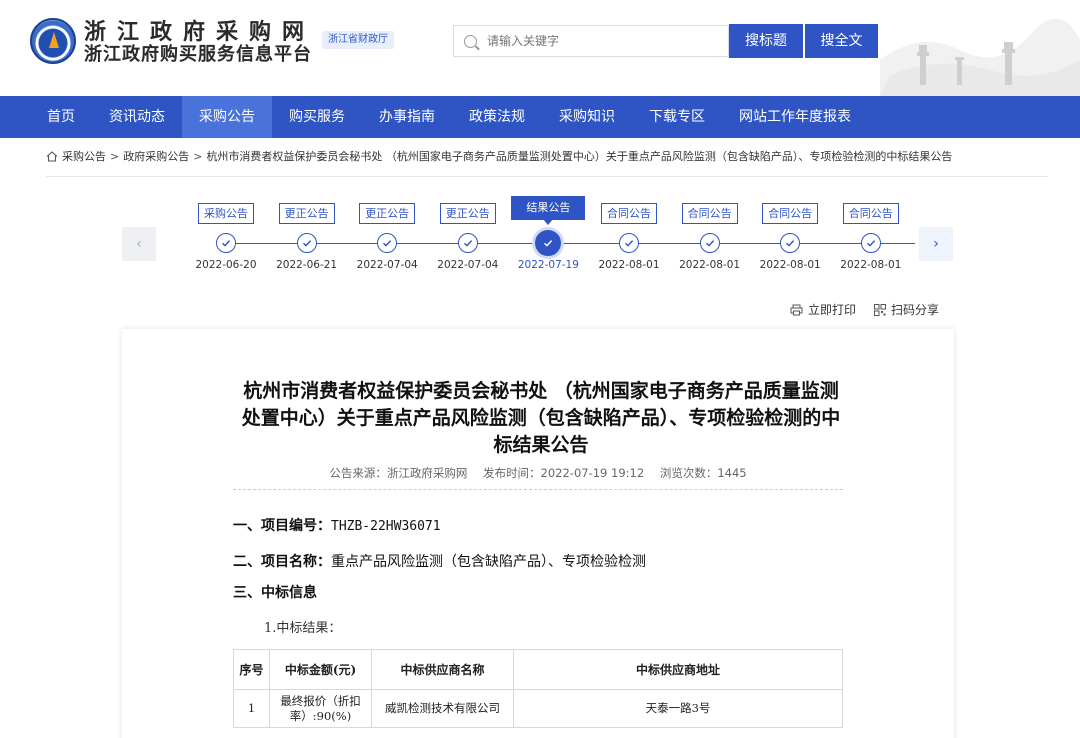 This screenshot has height=738, width=1080. Describe the element at coordinates (198, 53) in the screenshot. I see `site-subtitle: 浙江政府购买服务信息平台` at that location.